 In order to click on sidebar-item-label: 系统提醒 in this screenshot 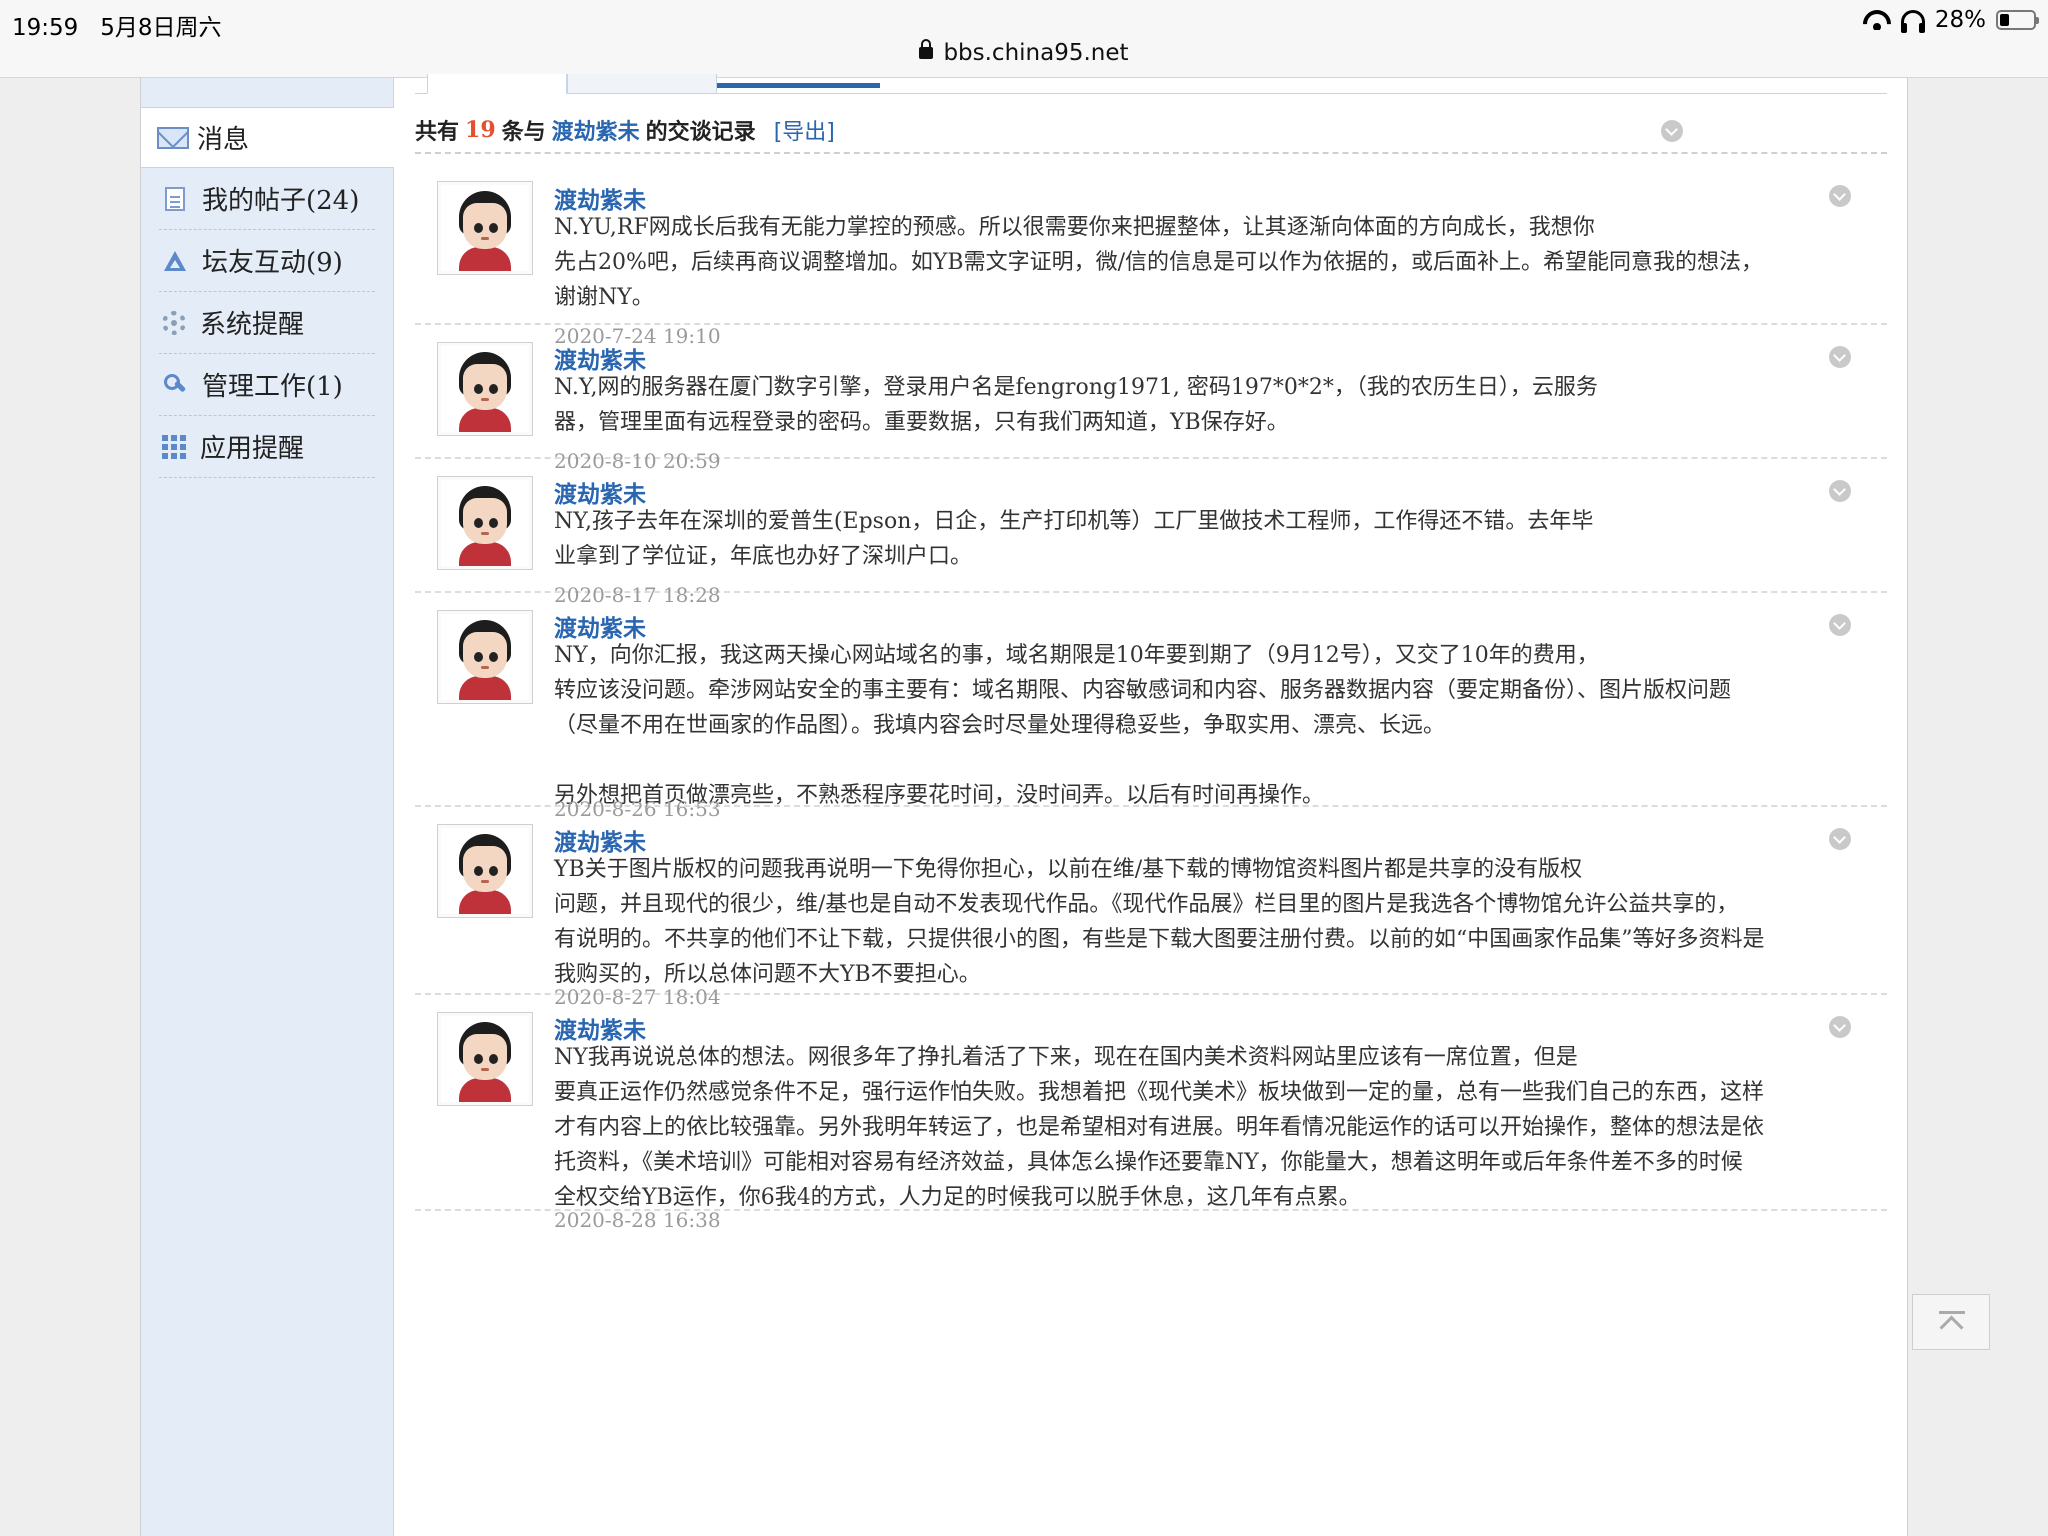, I will do `click(252, 325)`.